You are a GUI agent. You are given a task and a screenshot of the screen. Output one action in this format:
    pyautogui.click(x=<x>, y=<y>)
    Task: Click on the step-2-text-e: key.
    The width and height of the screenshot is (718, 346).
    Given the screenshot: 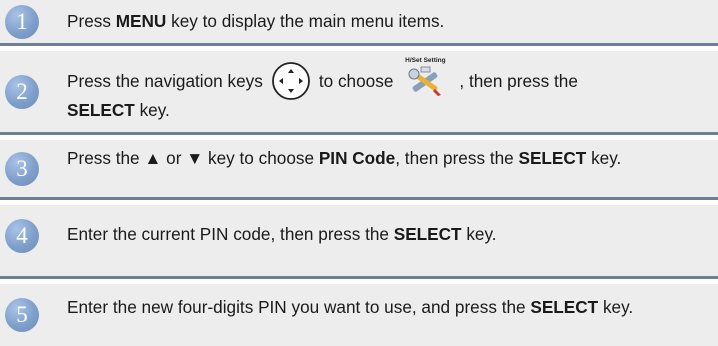 What is the action you would take?
    pyautogui.click(x=152, y=110)
    